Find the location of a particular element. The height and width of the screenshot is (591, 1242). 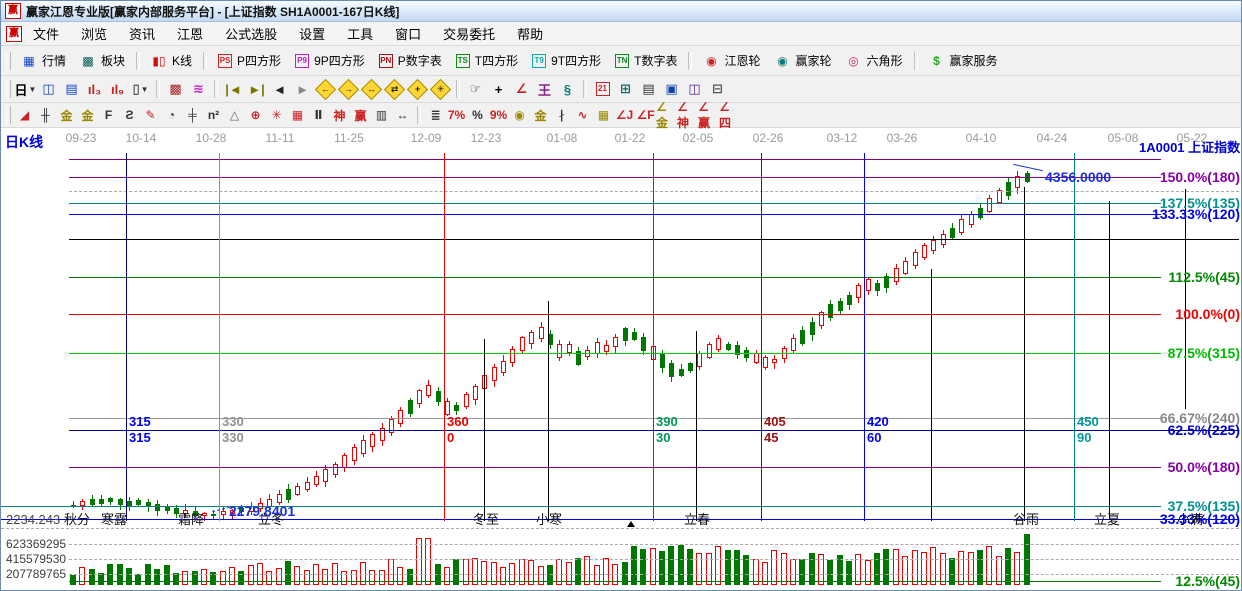

toolbar-button-grid-target: ▦ is located at coordinates (297, 115).